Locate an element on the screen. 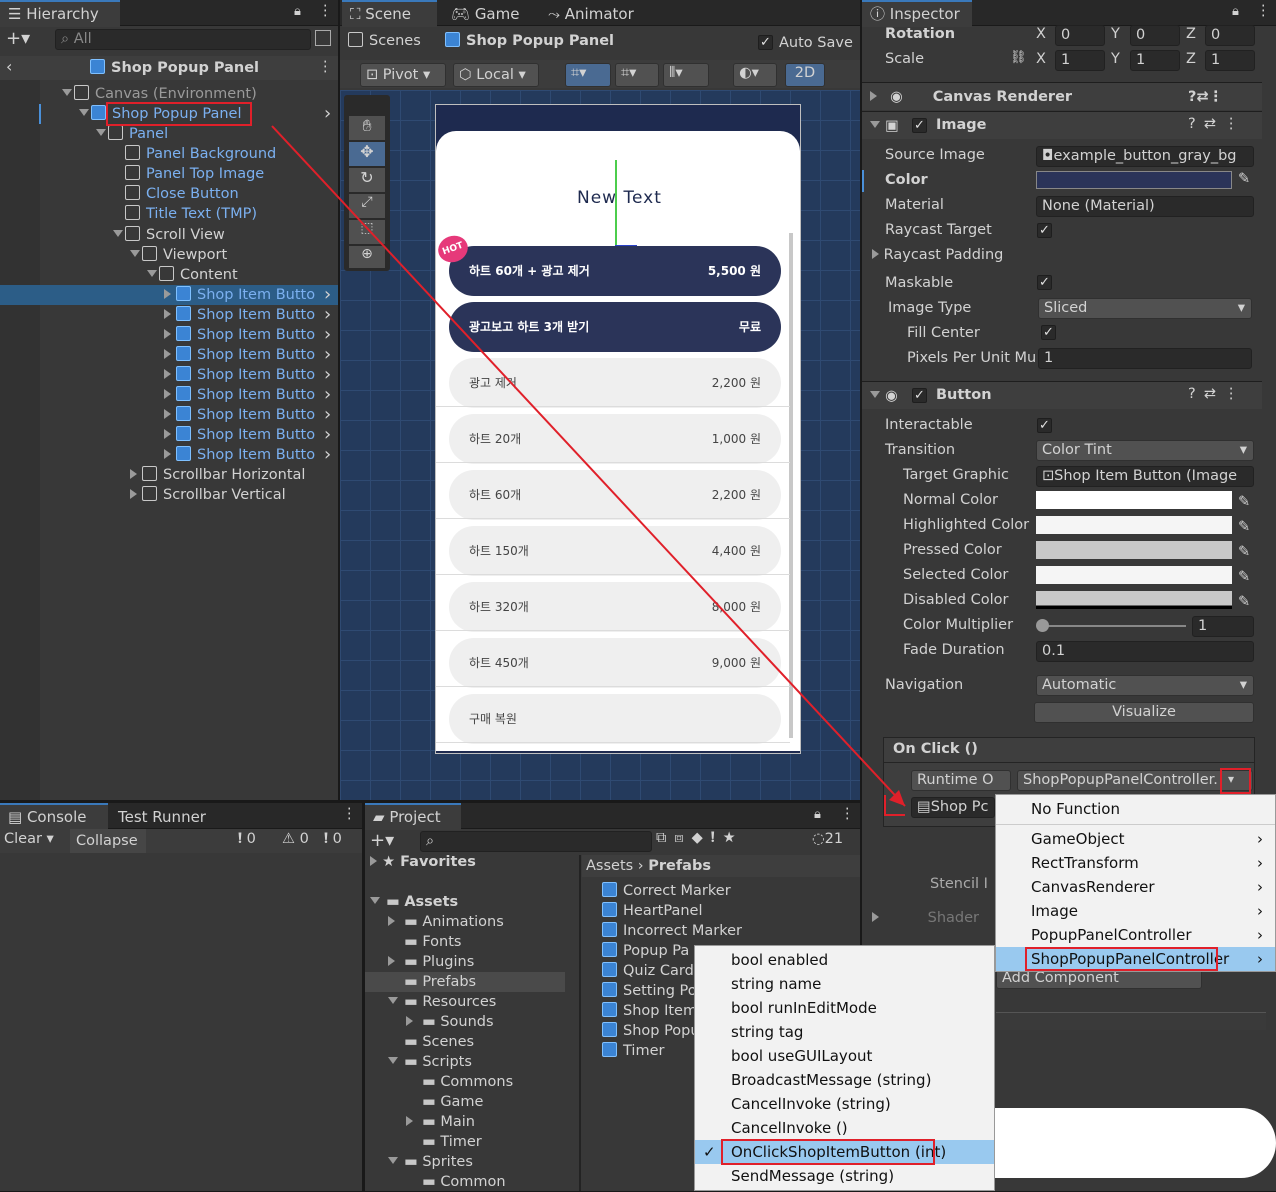  menu-item: GameObject › is located at coordinates (1135, 839).